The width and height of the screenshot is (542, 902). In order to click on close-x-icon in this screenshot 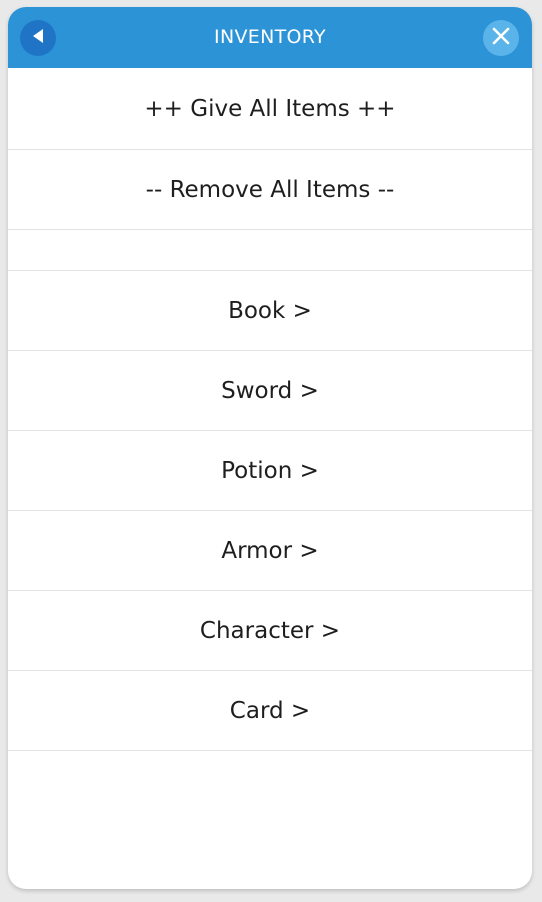, I will do `click(501, 38)`.